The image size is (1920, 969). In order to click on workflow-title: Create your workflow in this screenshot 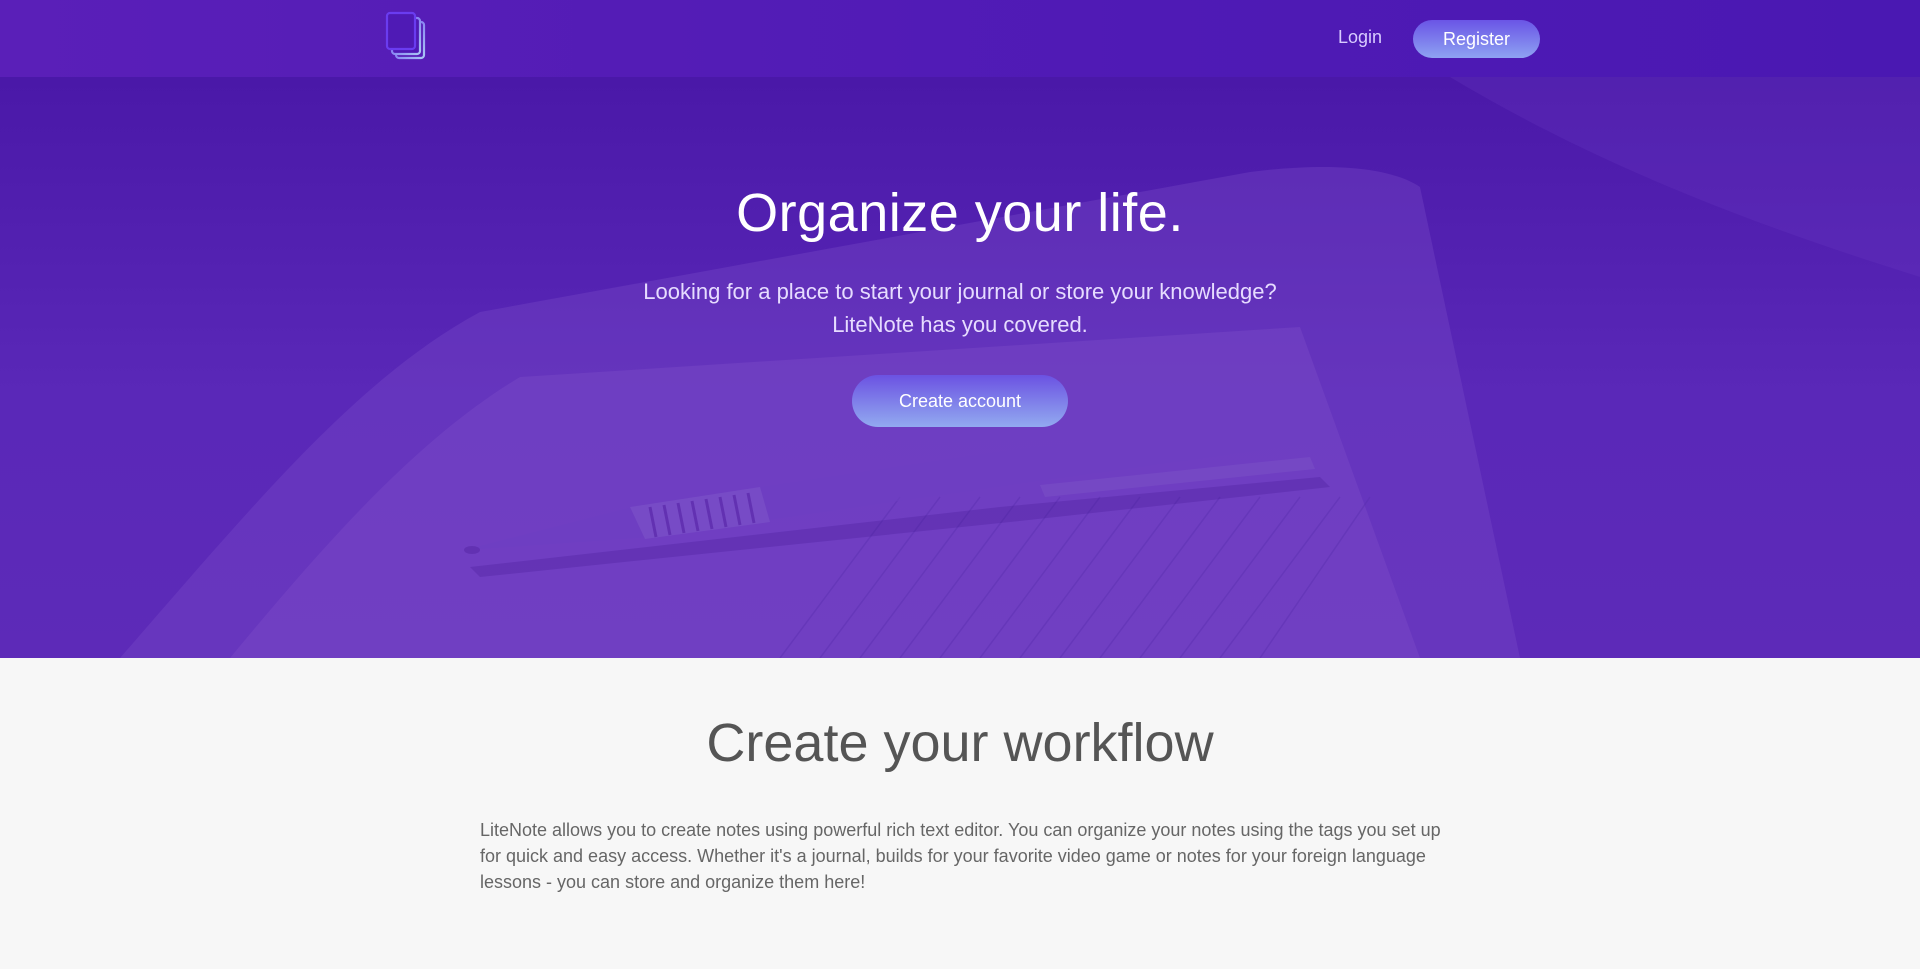, I will do `click(960, 743)`.